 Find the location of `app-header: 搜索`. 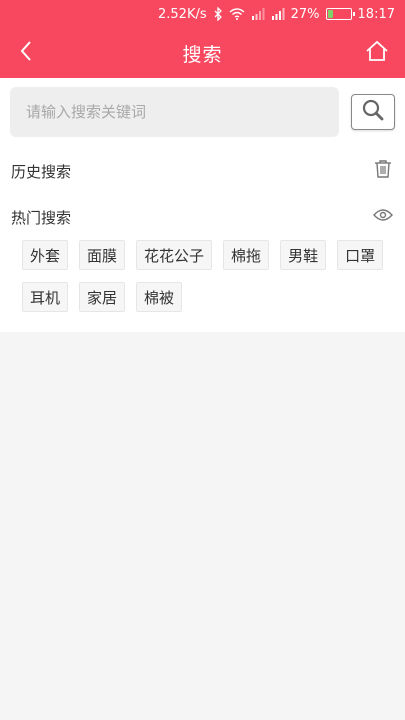

app-header: 搜索 is located at coordinates (202, 53).